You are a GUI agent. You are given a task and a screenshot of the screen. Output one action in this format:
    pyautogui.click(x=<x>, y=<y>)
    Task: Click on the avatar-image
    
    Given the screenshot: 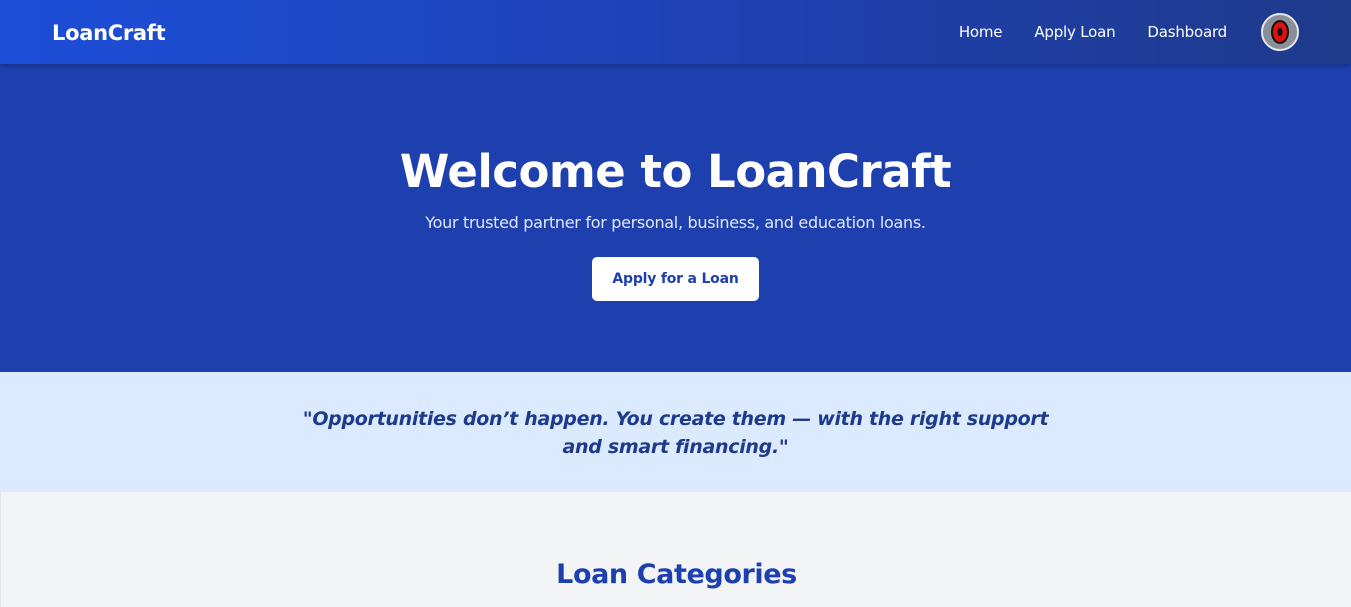 What is the action you would take?
    pyautogui.click(x=1280, y=32)
    